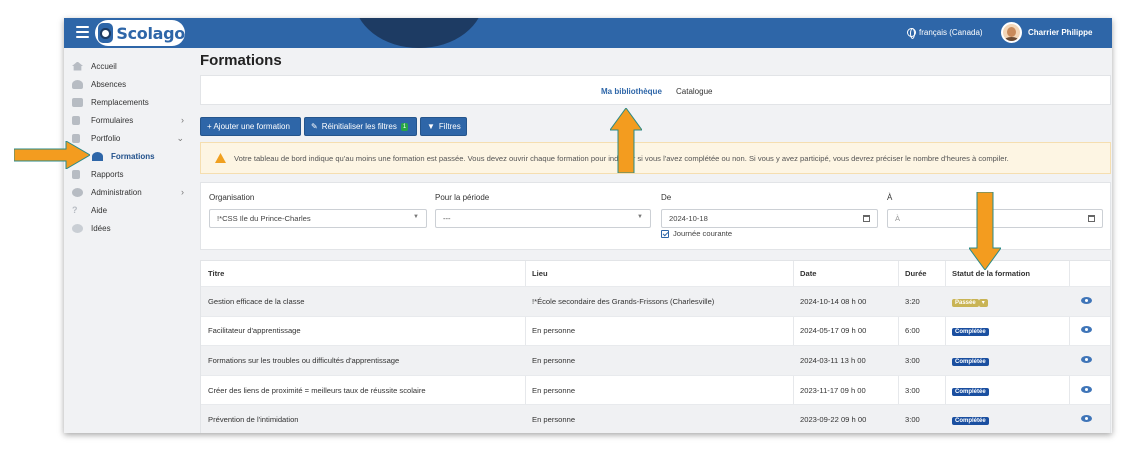 Image resolution: width=1138 pixels, height=463 pixels. Describe the element at coordinates (182, 192) in the screenshot. I see `chevron-right-icon: ›` at that location.